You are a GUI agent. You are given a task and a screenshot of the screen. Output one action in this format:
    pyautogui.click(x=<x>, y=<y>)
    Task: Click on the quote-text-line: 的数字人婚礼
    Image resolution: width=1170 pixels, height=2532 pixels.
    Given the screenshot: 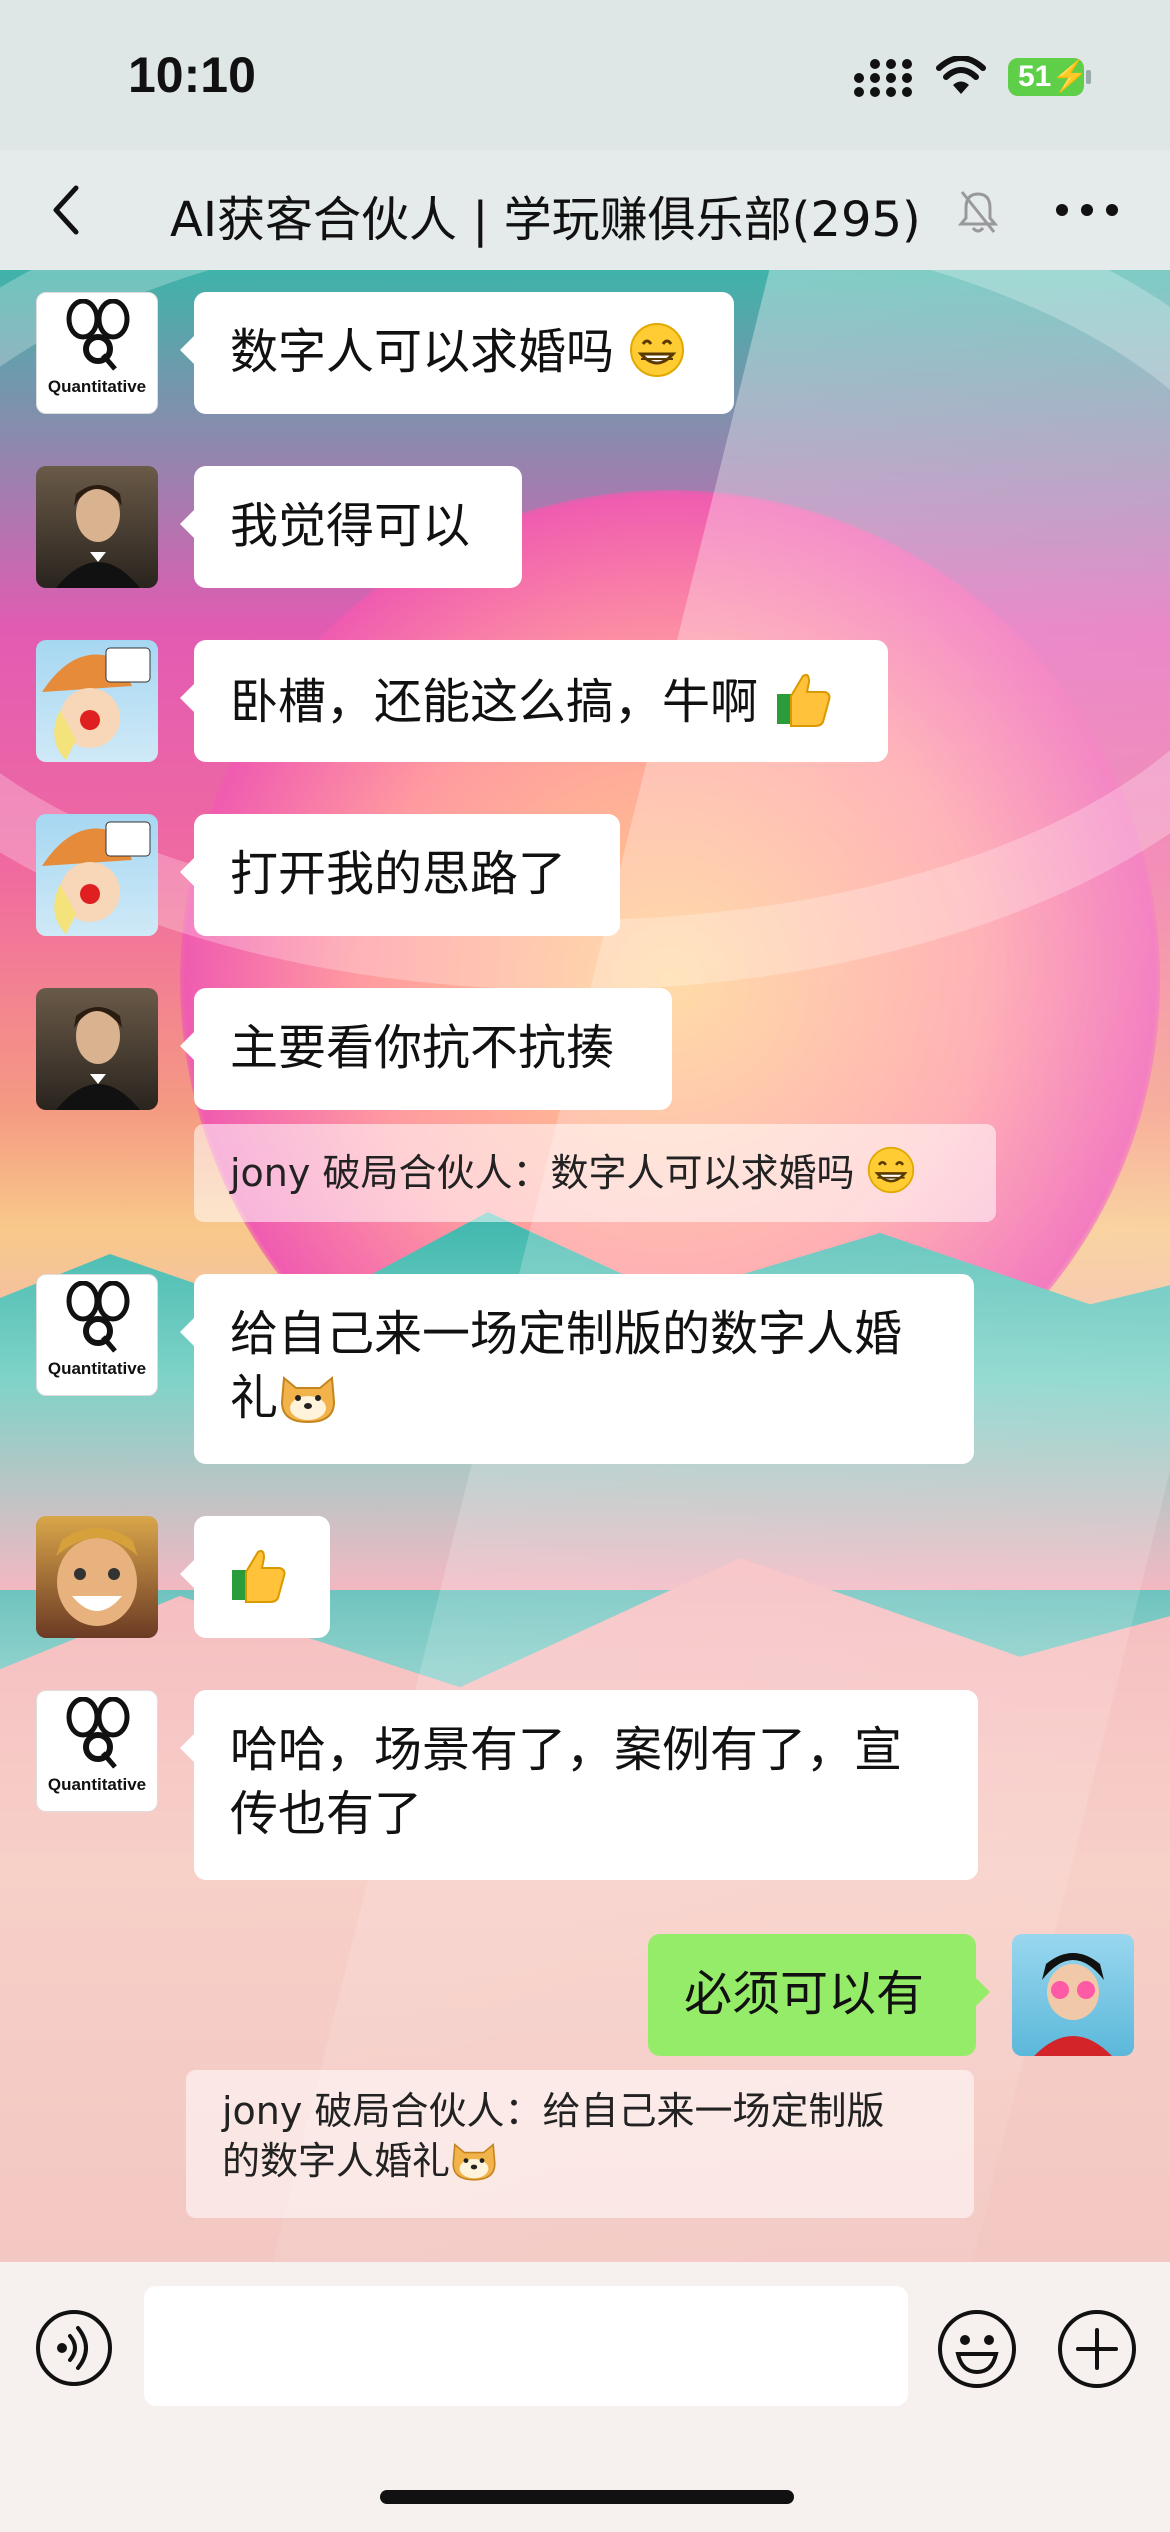 What is the action you would take?
    pyautogui.click(x=580, y=2161)
    